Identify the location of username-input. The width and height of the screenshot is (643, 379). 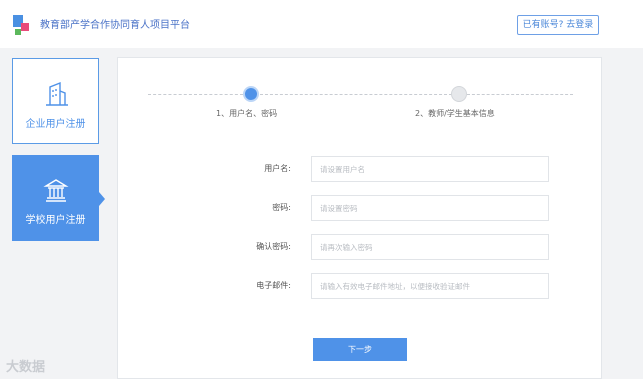
(430, 169).